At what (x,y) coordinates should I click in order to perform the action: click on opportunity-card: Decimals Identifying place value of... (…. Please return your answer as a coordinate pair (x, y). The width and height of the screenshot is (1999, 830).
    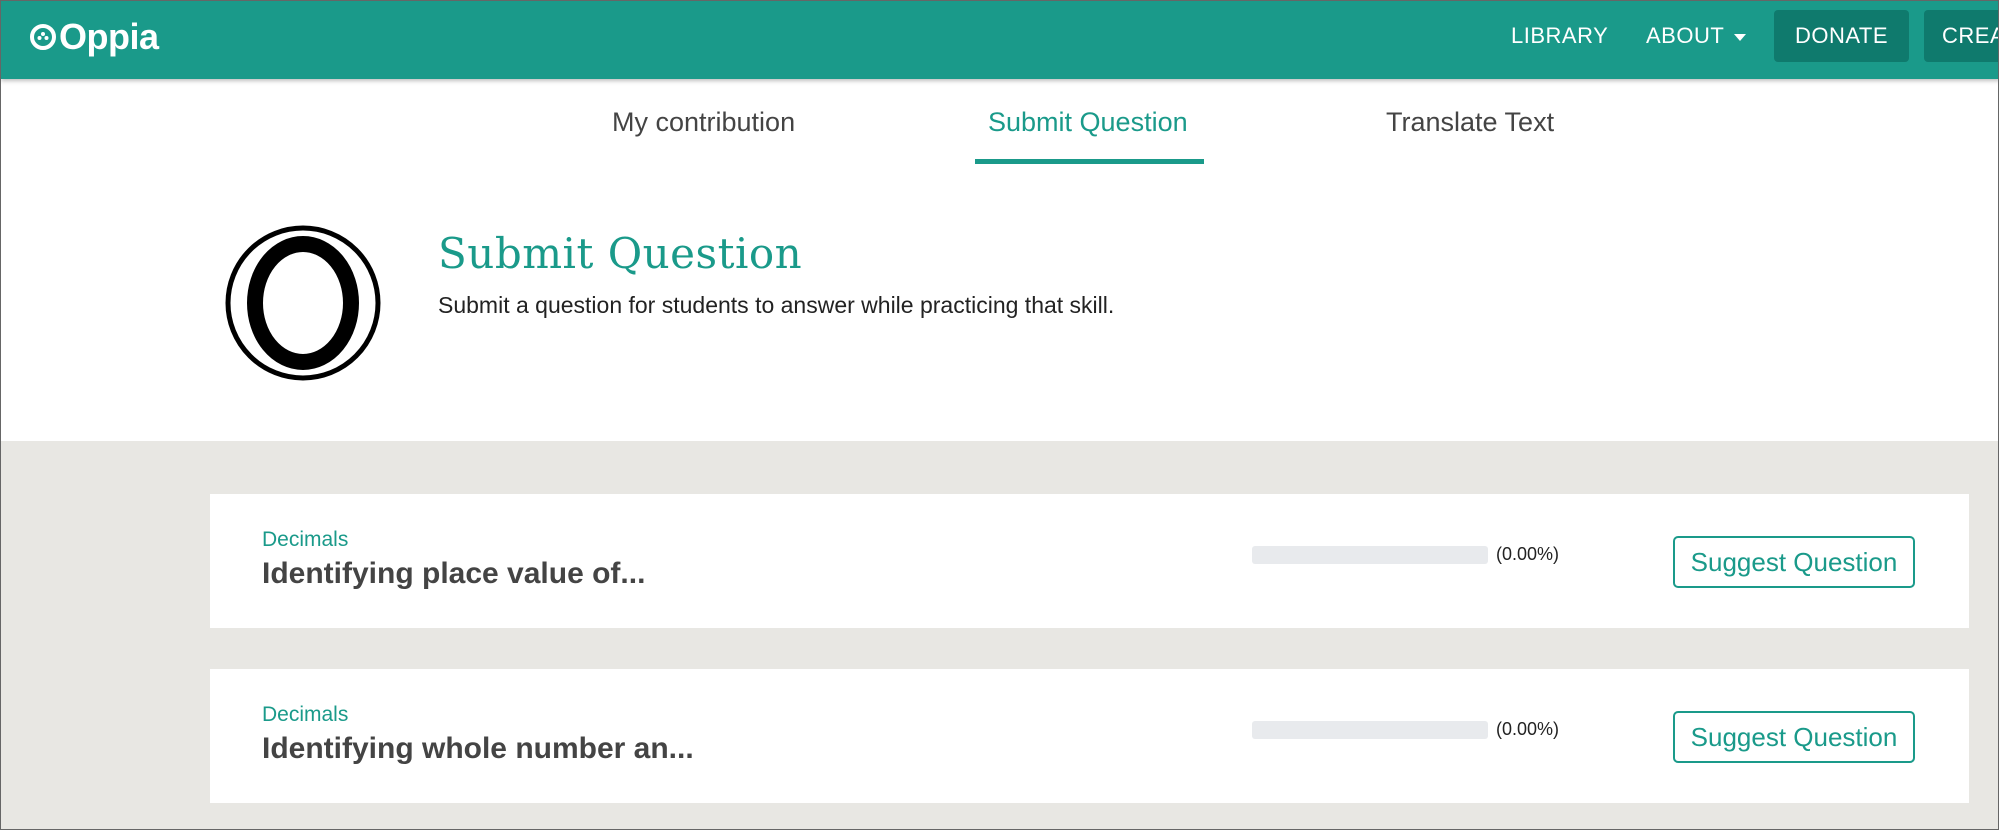
    Looking at the image, I should click on (1089, 561).